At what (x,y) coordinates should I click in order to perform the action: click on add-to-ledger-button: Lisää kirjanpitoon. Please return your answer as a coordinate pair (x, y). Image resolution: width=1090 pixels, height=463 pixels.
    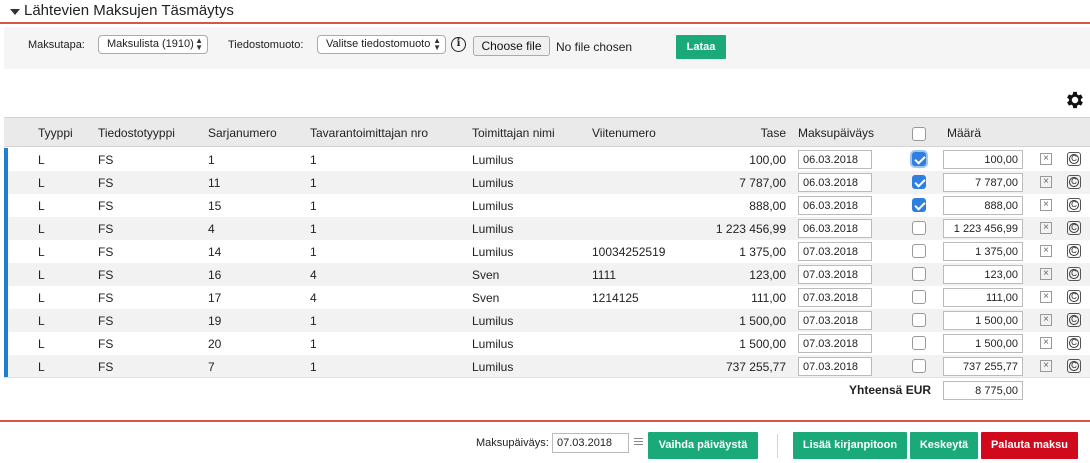
    Looking at the image, I should click on (850, 445).